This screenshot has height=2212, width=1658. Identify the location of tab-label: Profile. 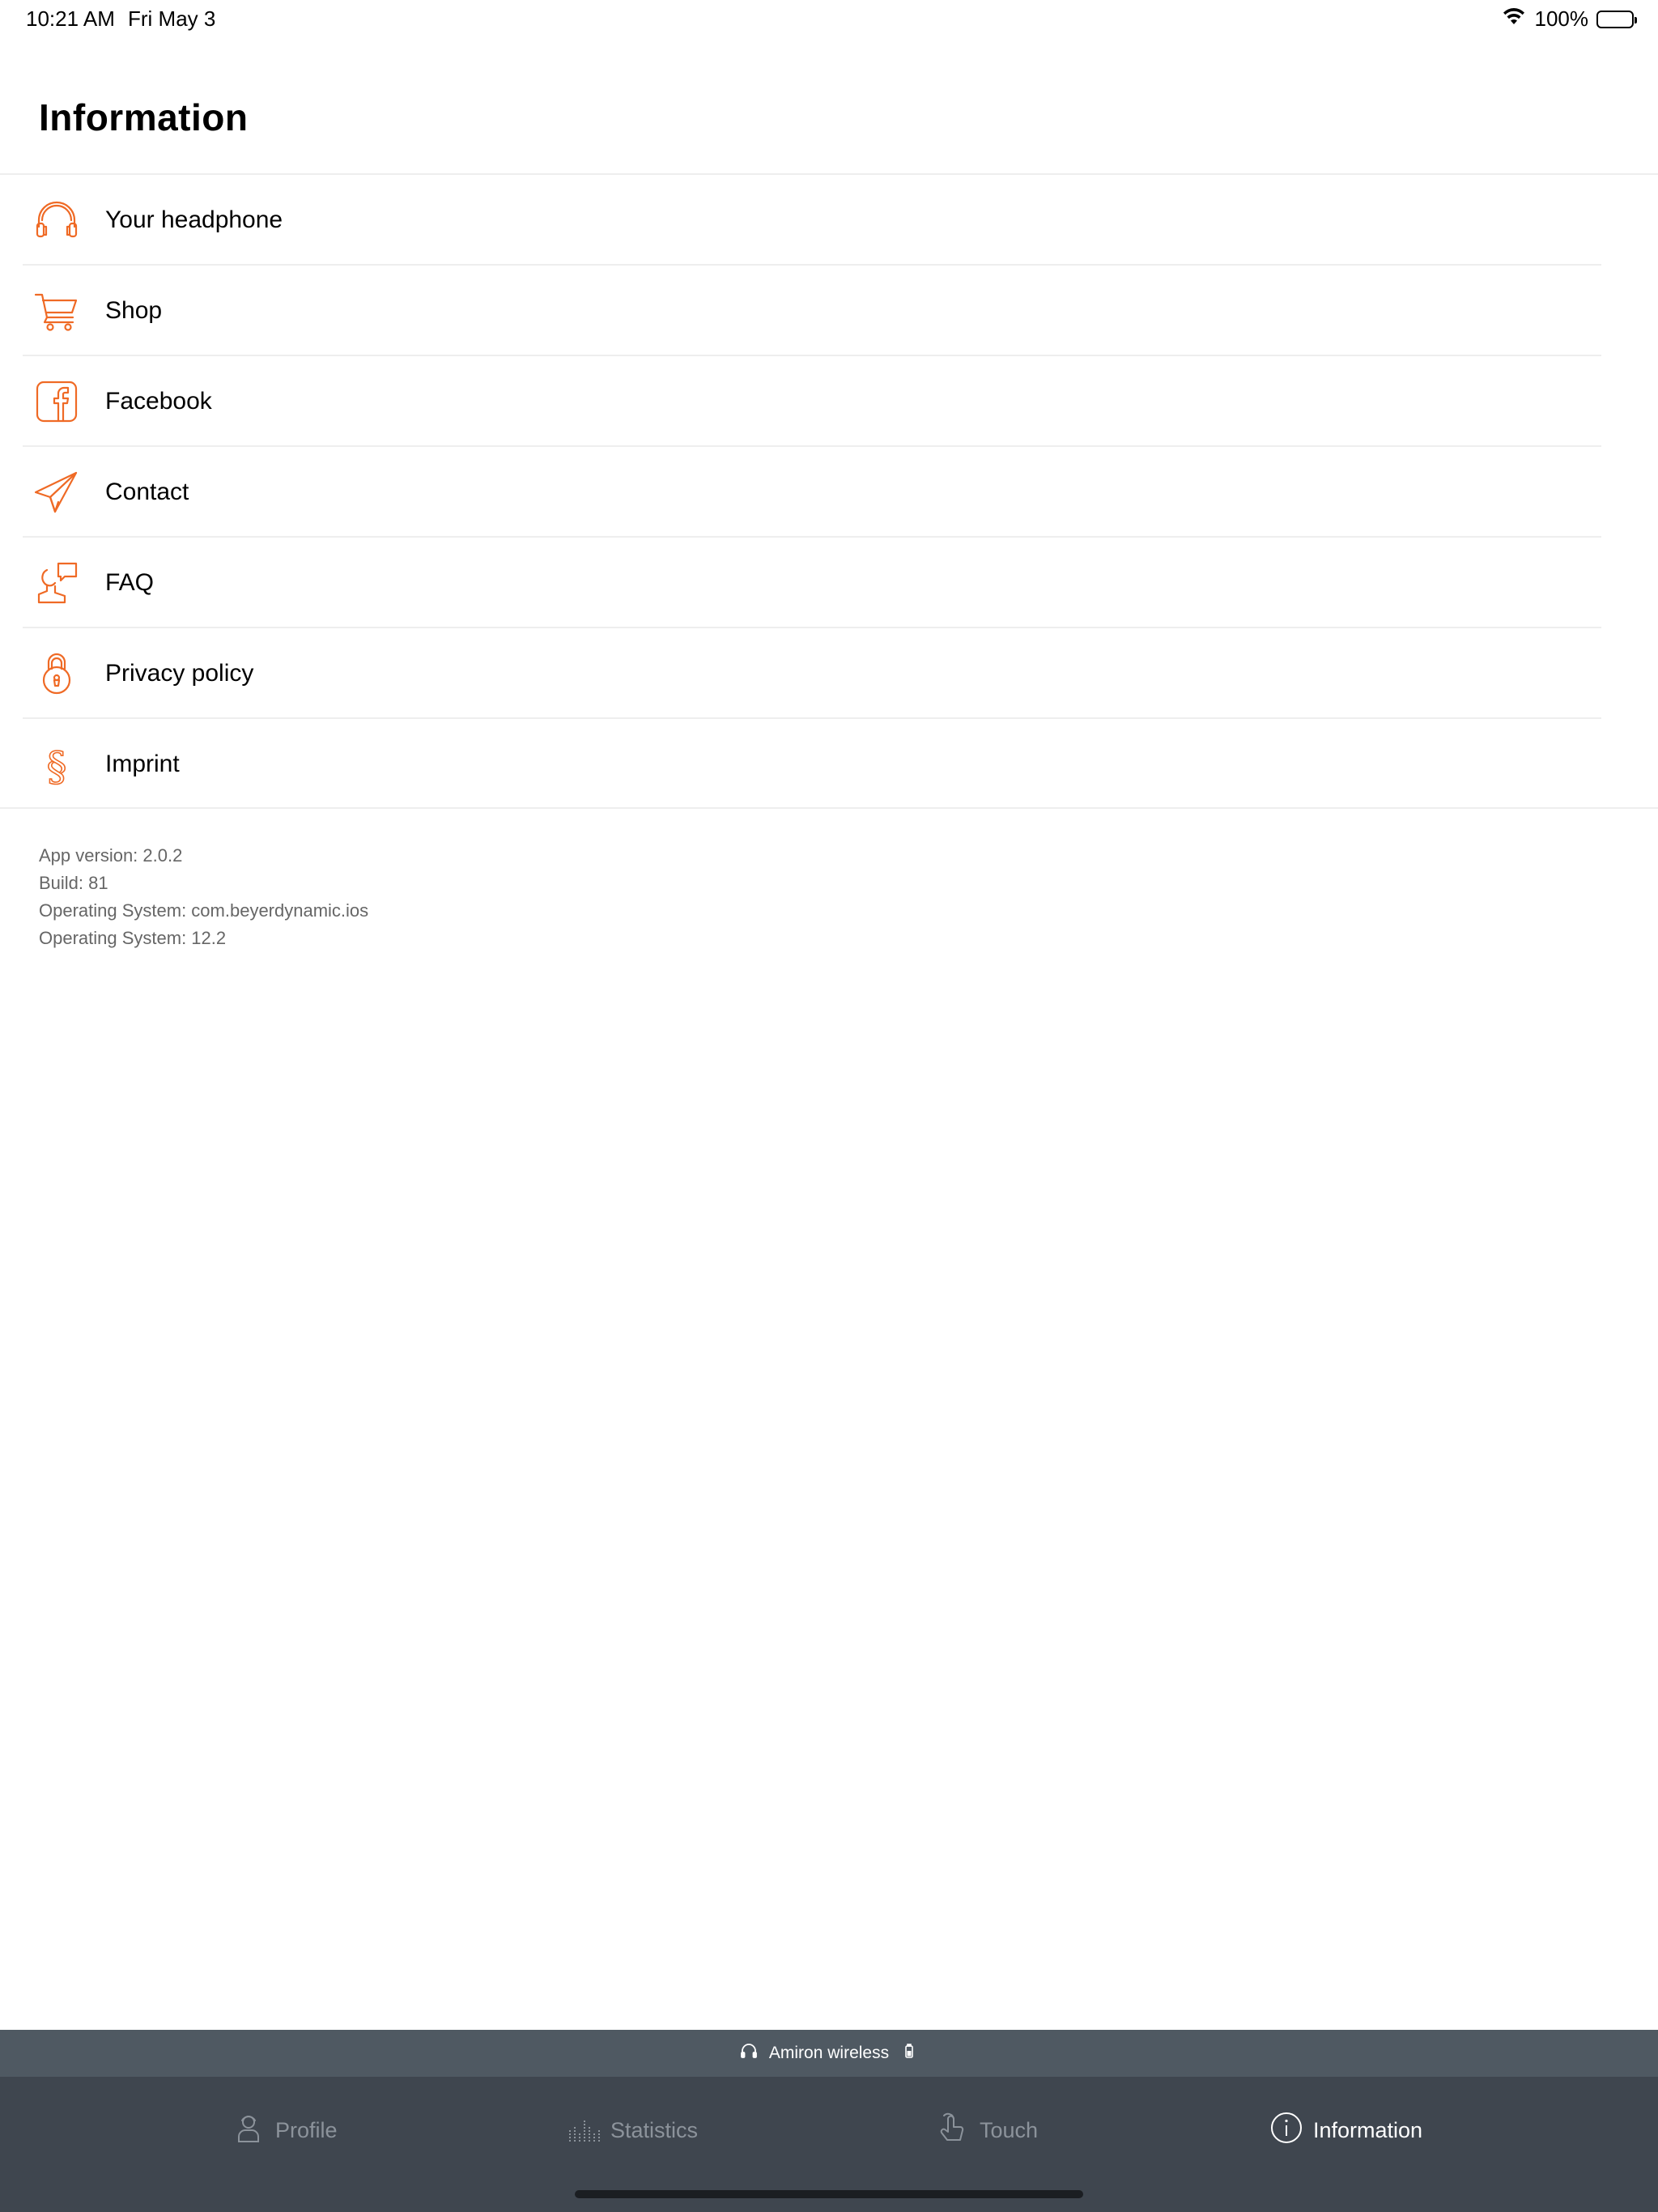
(306, 2130).